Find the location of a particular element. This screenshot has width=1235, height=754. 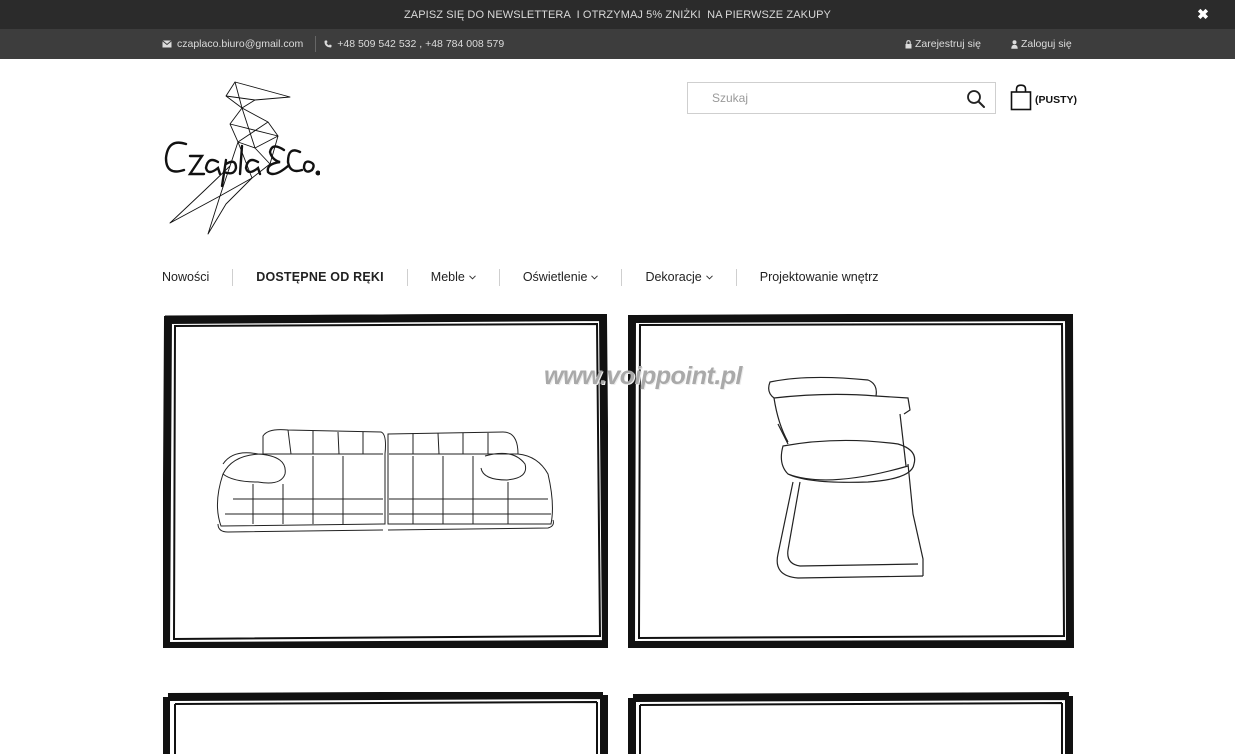

nav-item-label: Nowości is located at coordinates (186, 277).